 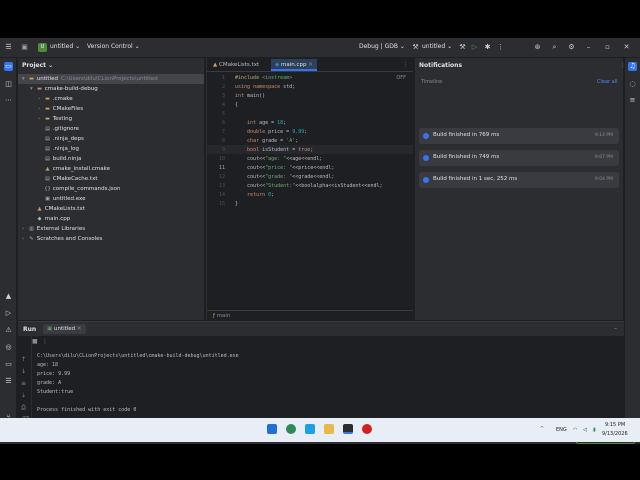 What do you see at coordinates (23, 383) in the screenshot?
I see `soft-wrap-icon: ≡` at bounding box center [23, 383].